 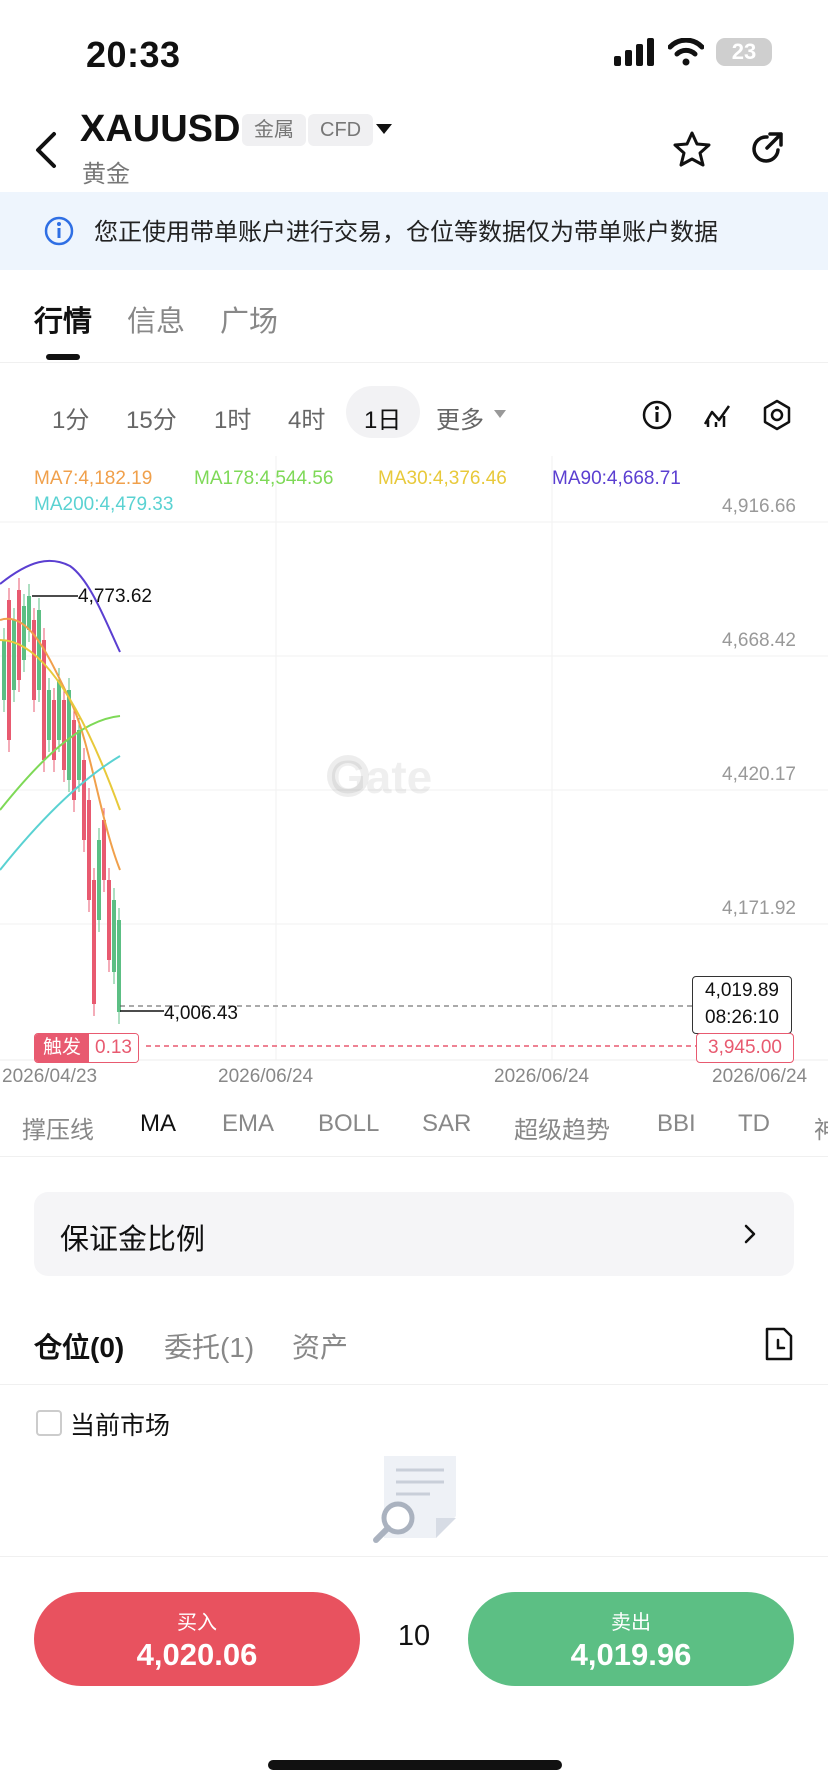 I want to click on current-market-label: 当前市场, so click(x=120, y=1426).